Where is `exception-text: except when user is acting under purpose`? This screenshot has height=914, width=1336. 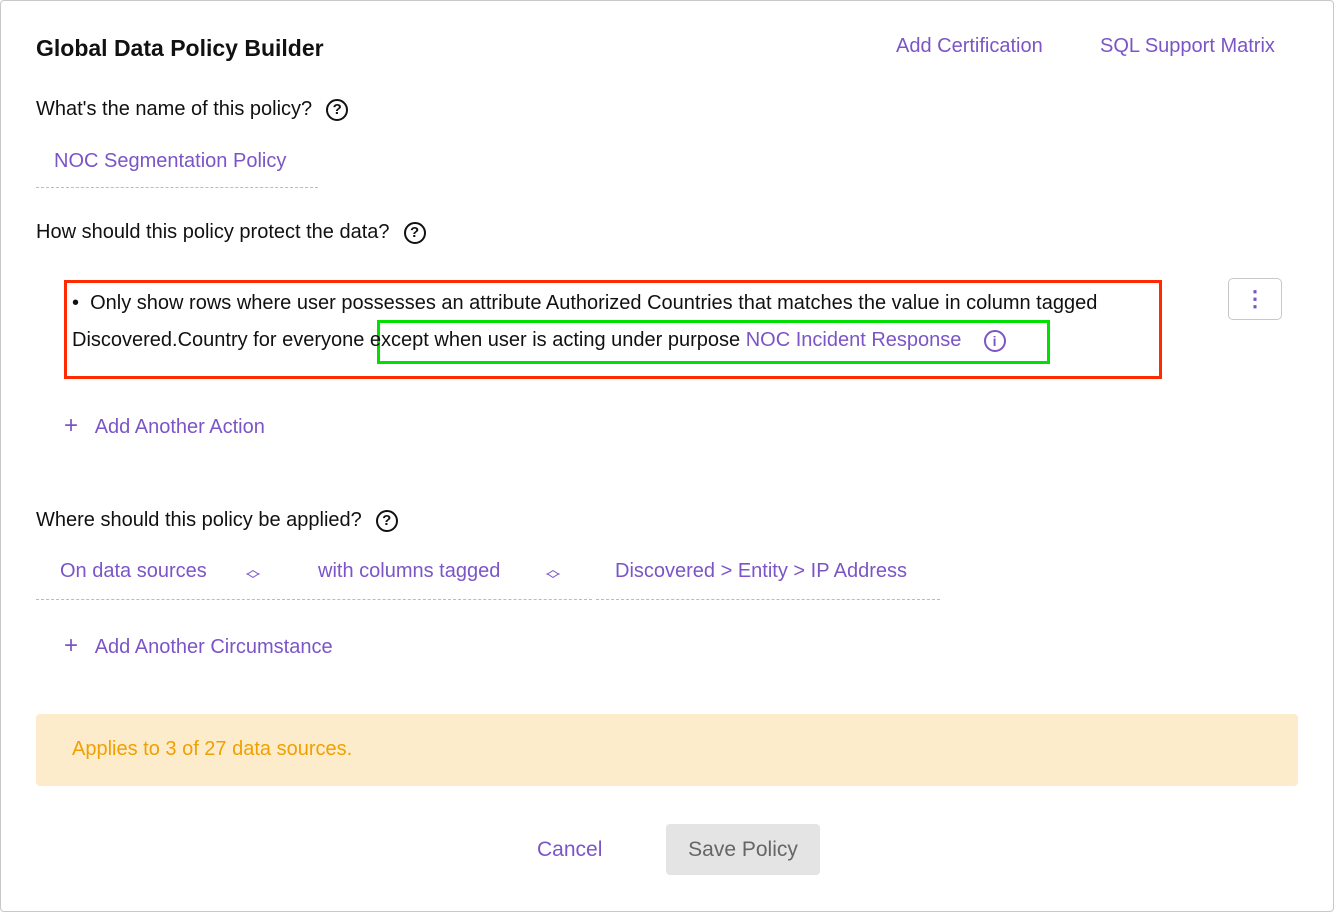
exception-text: except when user is acting under purpose is located at coordinates (555, 340).